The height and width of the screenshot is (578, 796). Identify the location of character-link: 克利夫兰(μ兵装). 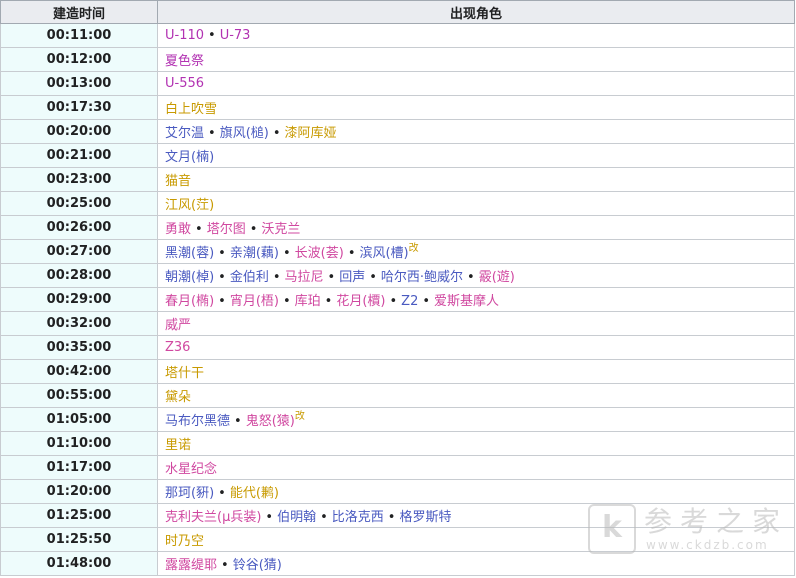
(213, 517).